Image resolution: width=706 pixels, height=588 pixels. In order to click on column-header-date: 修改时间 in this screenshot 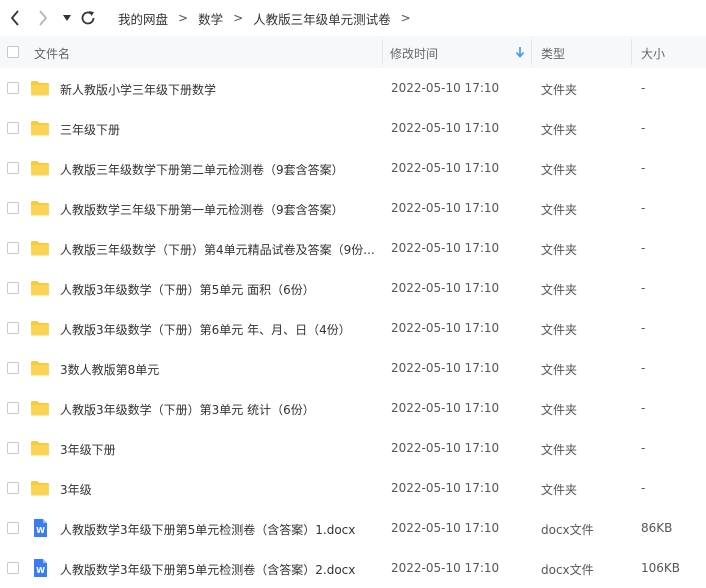, I will do `click(414, 53)`.